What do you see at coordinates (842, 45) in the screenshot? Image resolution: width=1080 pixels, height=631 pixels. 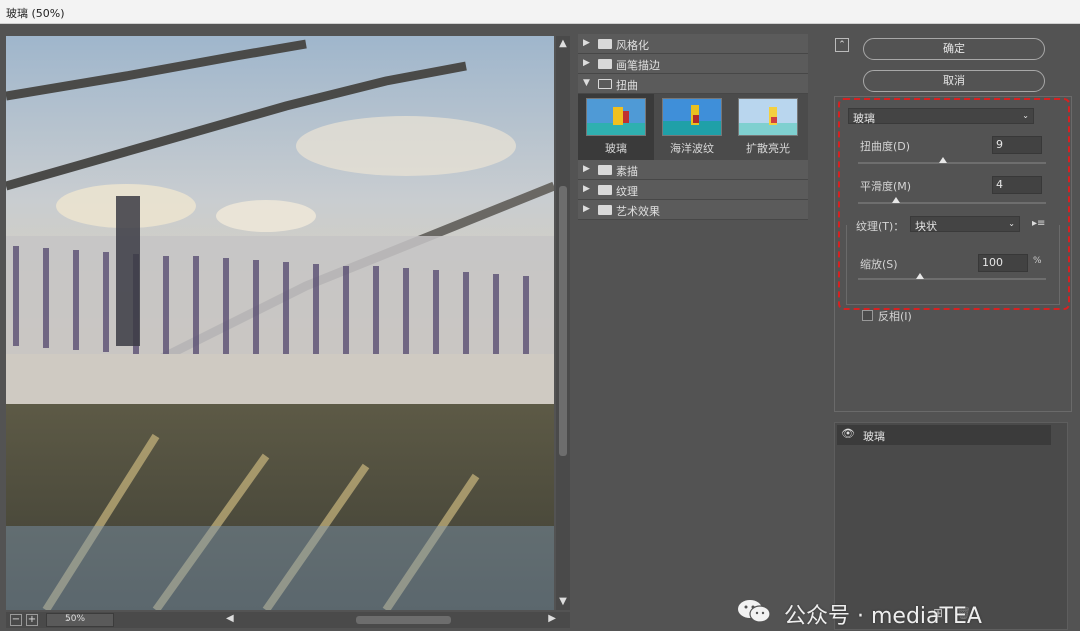 I see `collapse-gallery-icon: ⌃` at bounding box center [842, 45].